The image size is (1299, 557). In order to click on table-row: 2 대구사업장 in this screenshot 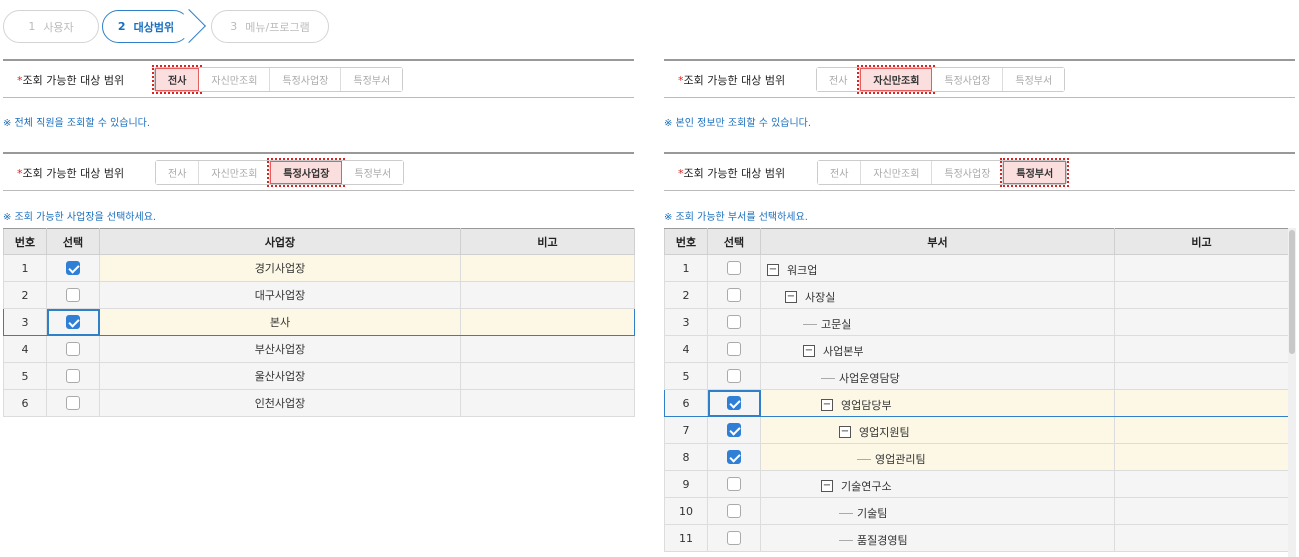, I will do `click(319, 295)`.